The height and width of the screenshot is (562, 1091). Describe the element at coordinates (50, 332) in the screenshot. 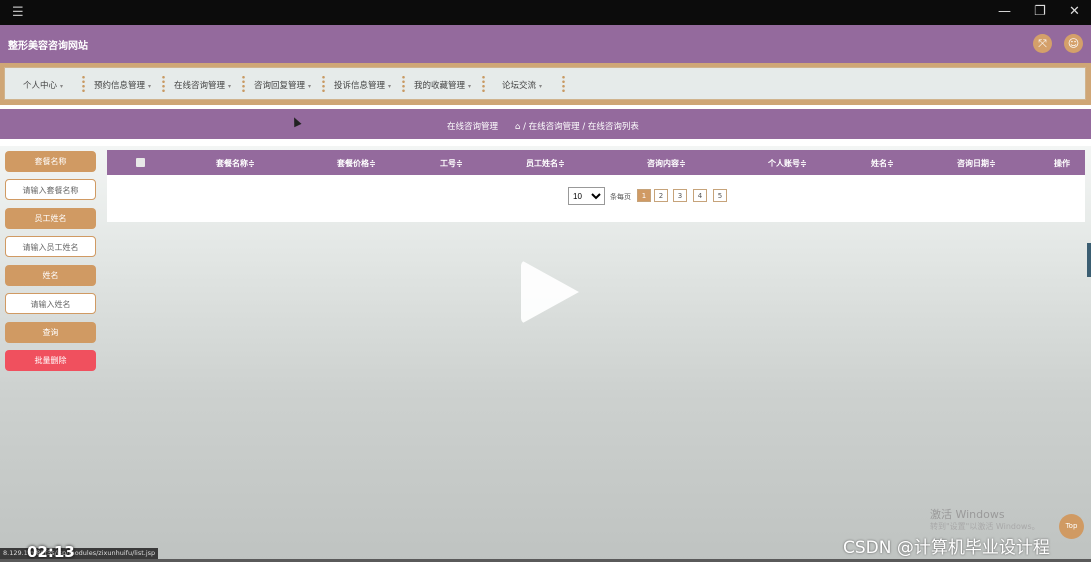

I see `query-button: 查询` at that location.